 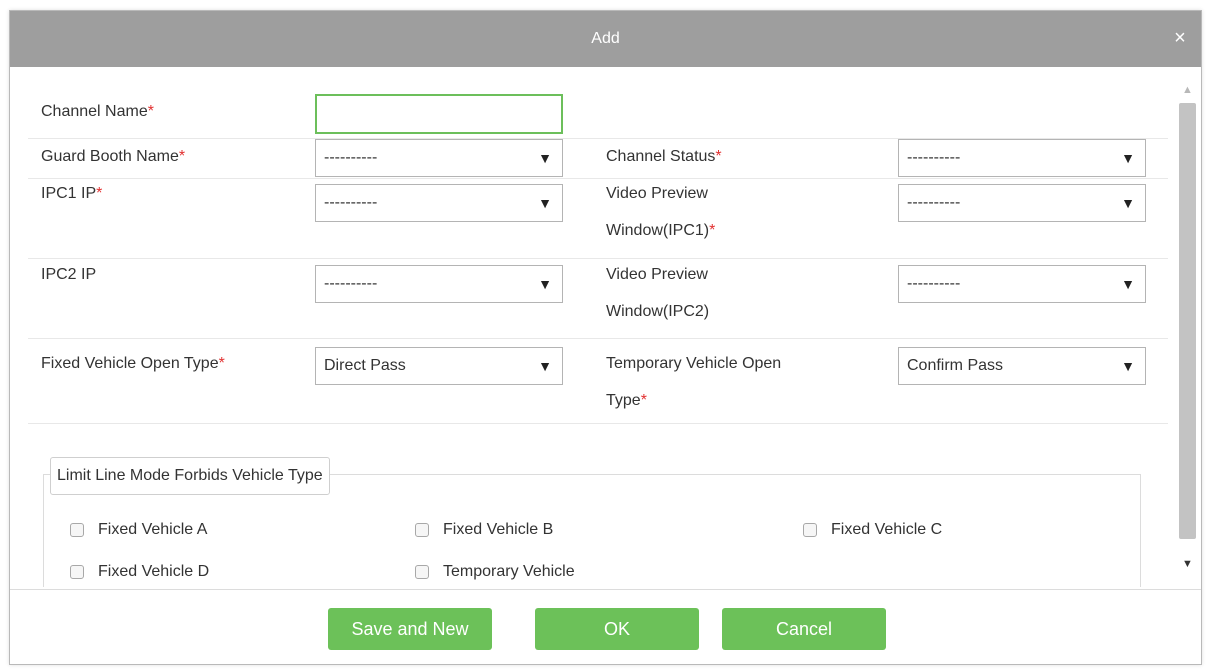 What do you see at coordinates (152, 530) in the screenshot?
I see `fixed-vehicle-a-label: Fixed Vehicle A` at bounding box center [152, 530].